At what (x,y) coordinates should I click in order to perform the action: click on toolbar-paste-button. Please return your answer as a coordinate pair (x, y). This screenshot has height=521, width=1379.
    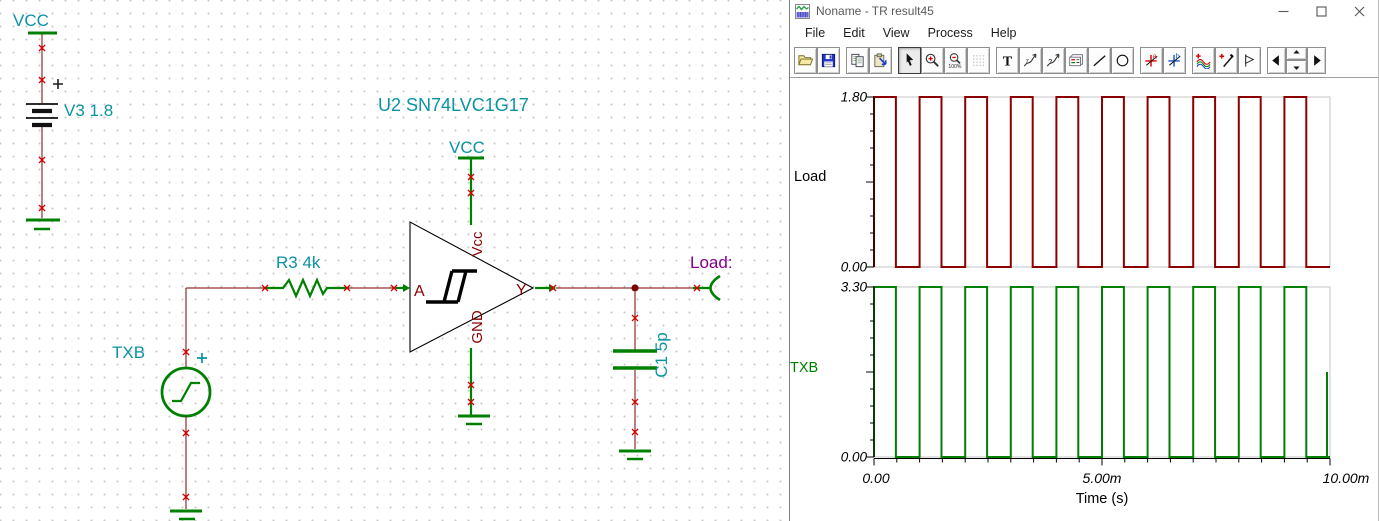
    Looking at the image, I should click on (880, 60).